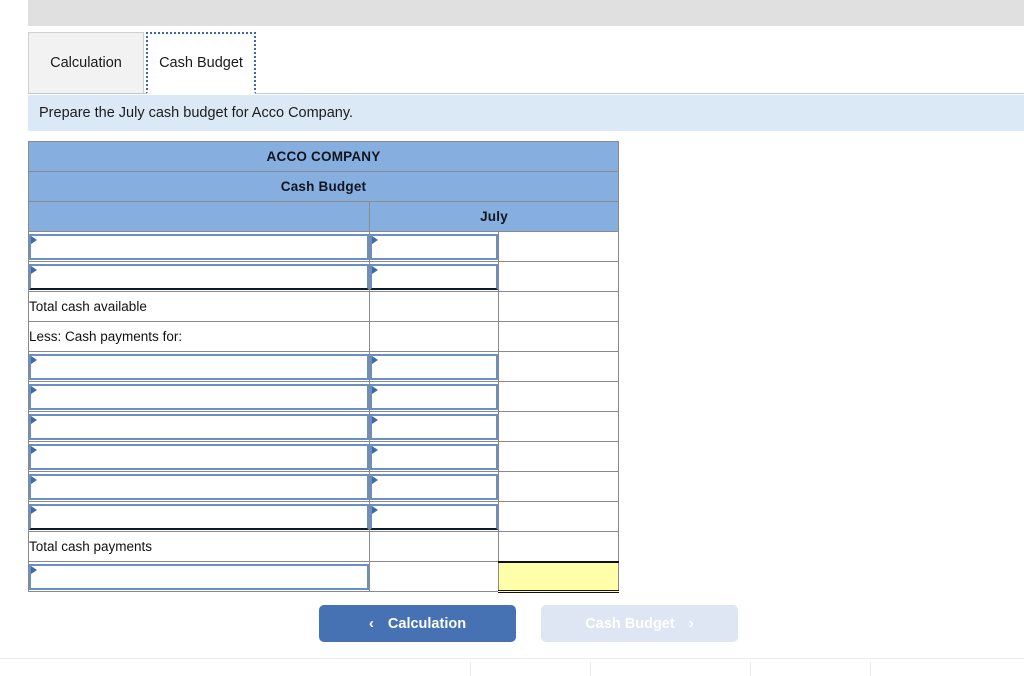  I want to click on tab-cash-budget: Cash Budget, so click(201, 63).